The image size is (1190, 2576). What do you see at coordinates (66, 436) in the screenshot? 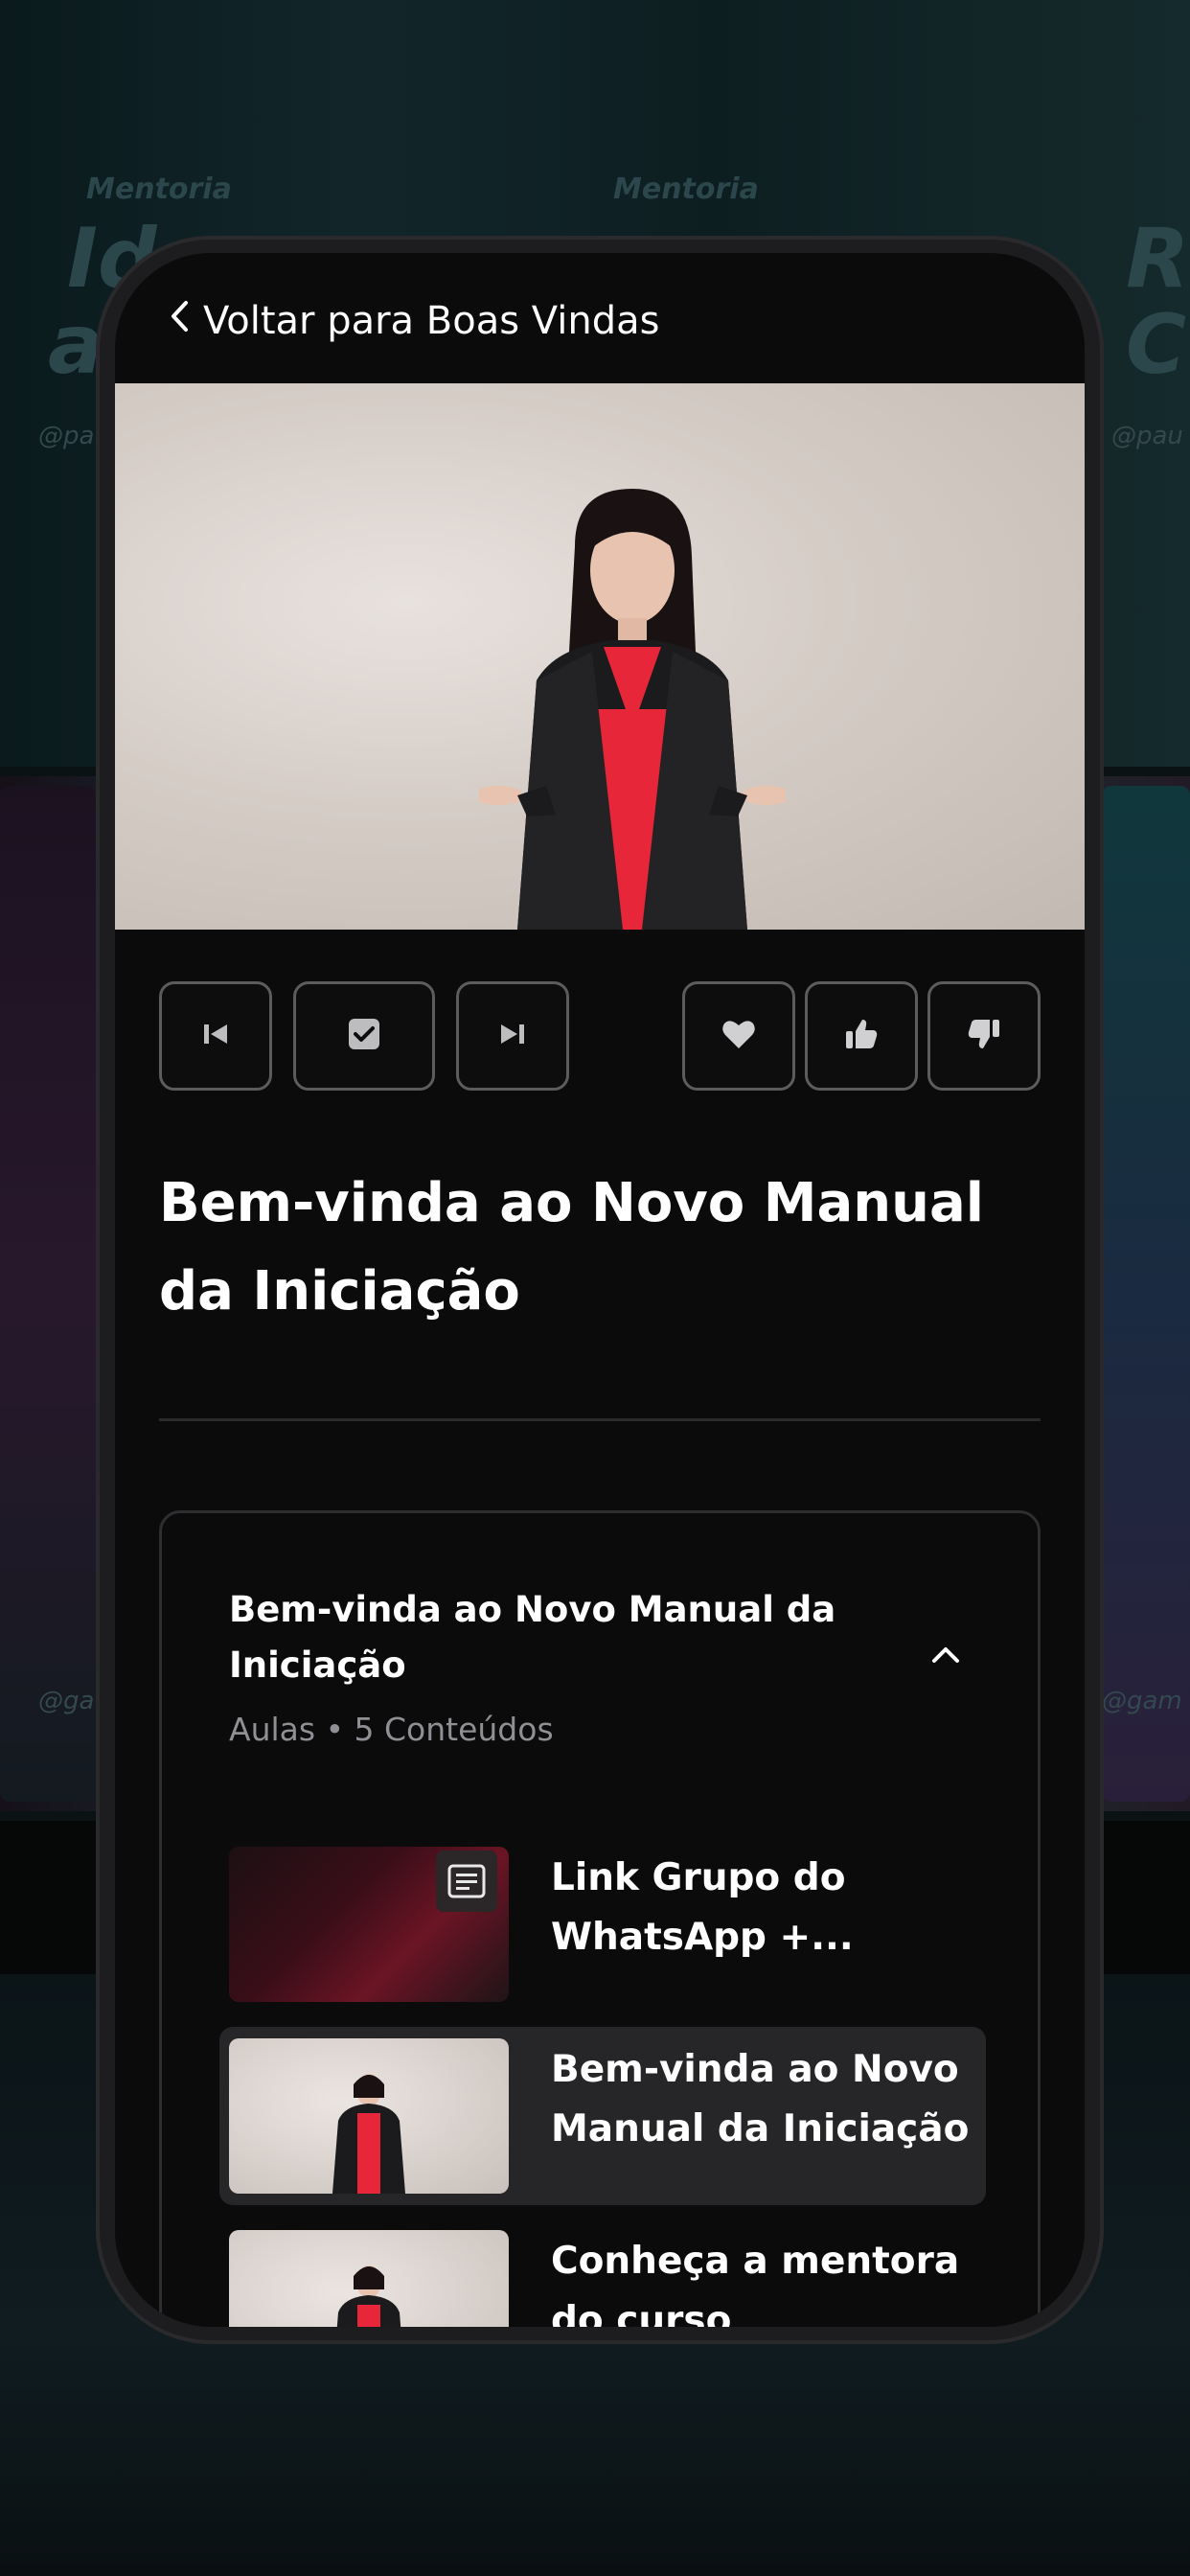
I see `background-handle: @pa` at bounding box center [66, 436].